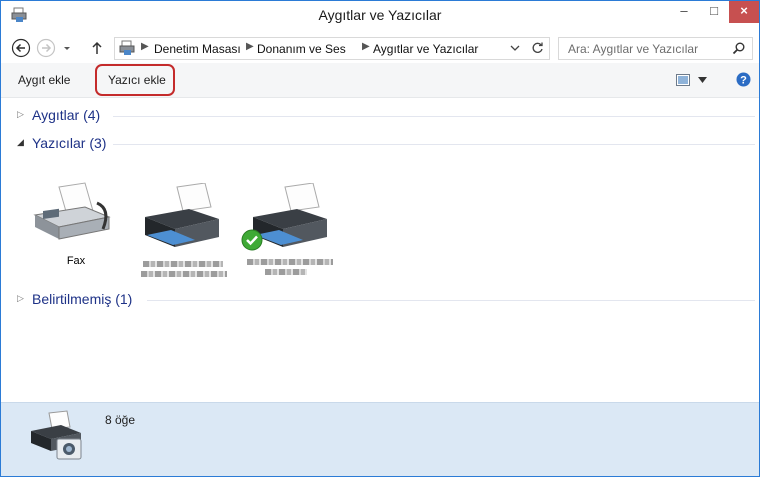  What do you see at coordinates (21, 48) in the screenshot?
I see `back-arrow-icon` at bounding box center [21, 48].